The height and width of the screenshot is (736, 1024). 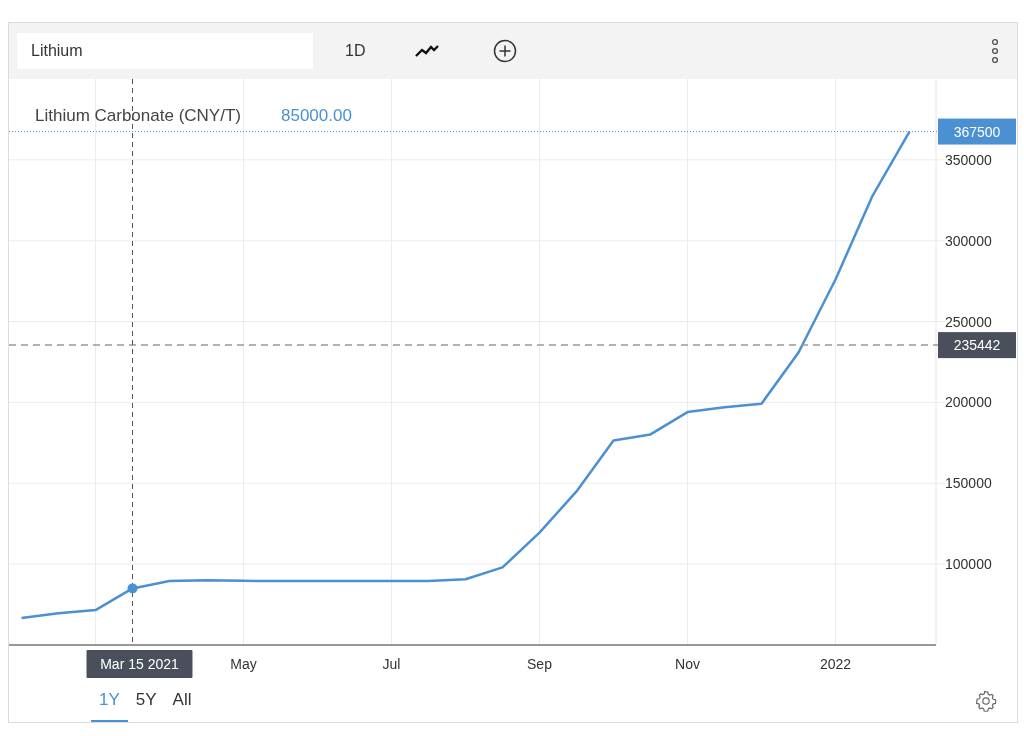 What do you see at coordinates (427, 51) in the screenshot?
I see `line-chart-icon` at bounding box center [427, 51].